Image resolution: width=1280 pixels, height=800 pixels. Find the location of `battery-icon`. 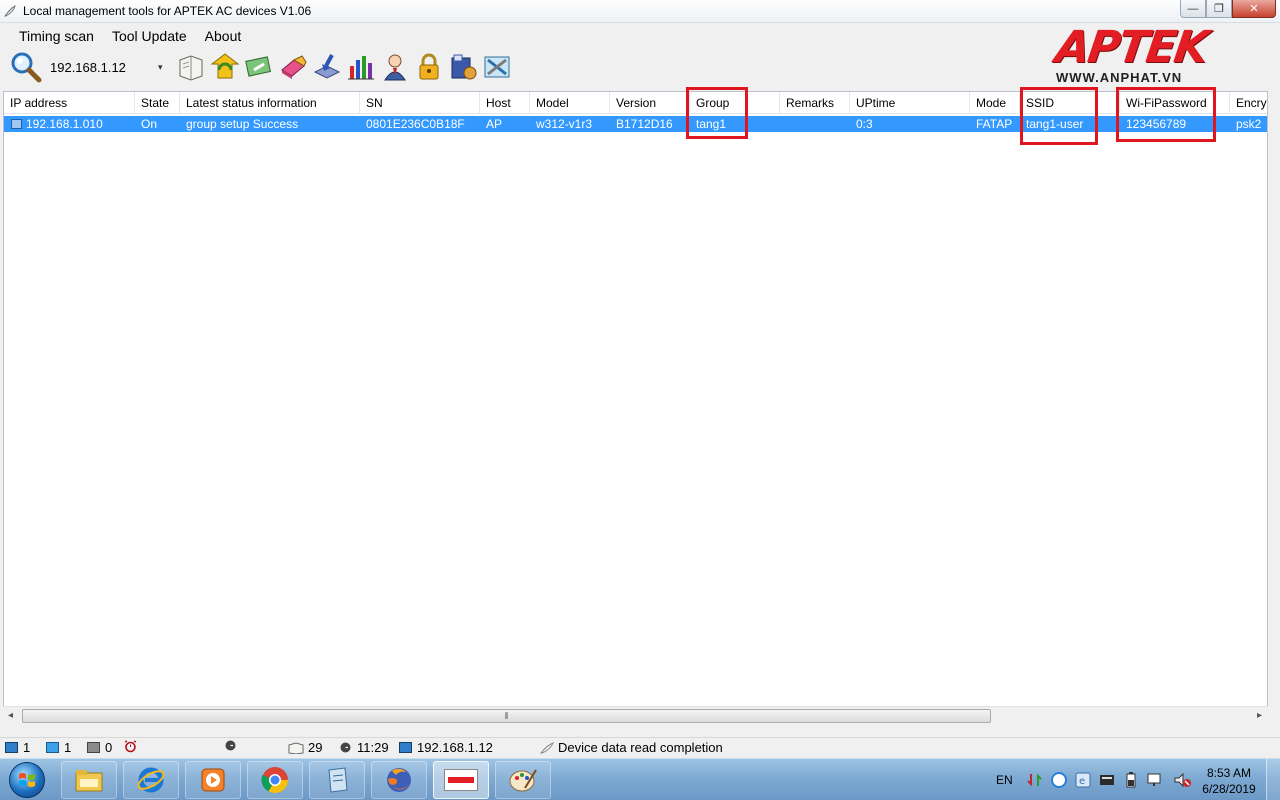

battery-icon is located at coordinates (1131, 780).